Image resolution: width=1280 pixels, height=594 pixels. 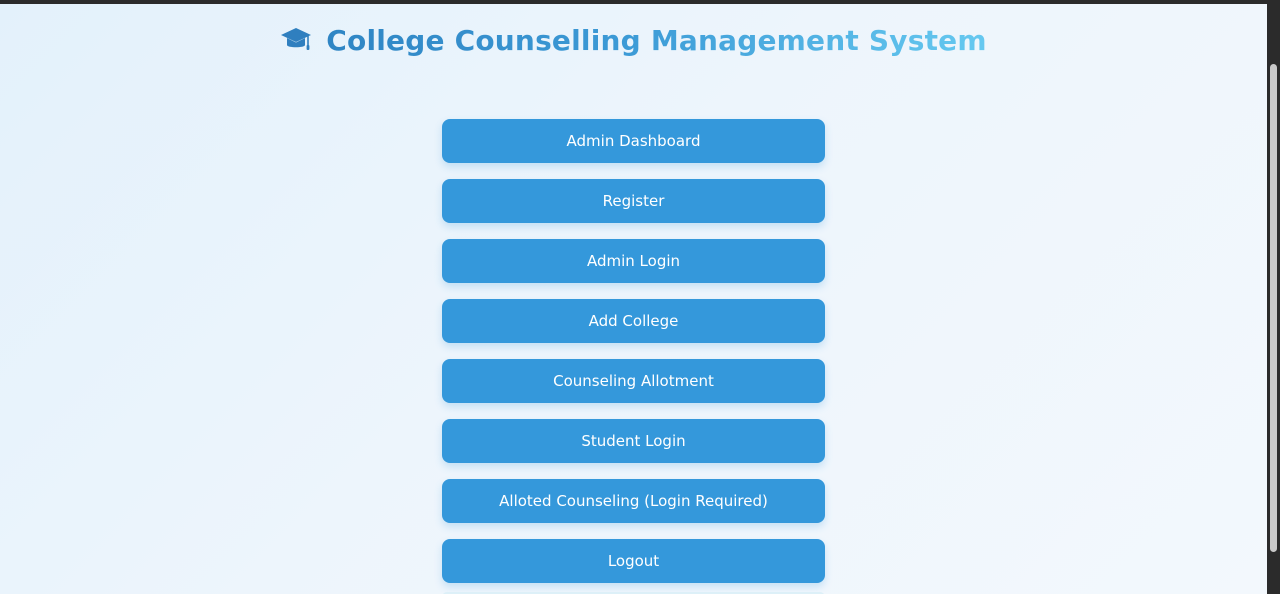 I want to click on admin-dashboard-button: Admin Dashboard, so click(x=633, y=141).